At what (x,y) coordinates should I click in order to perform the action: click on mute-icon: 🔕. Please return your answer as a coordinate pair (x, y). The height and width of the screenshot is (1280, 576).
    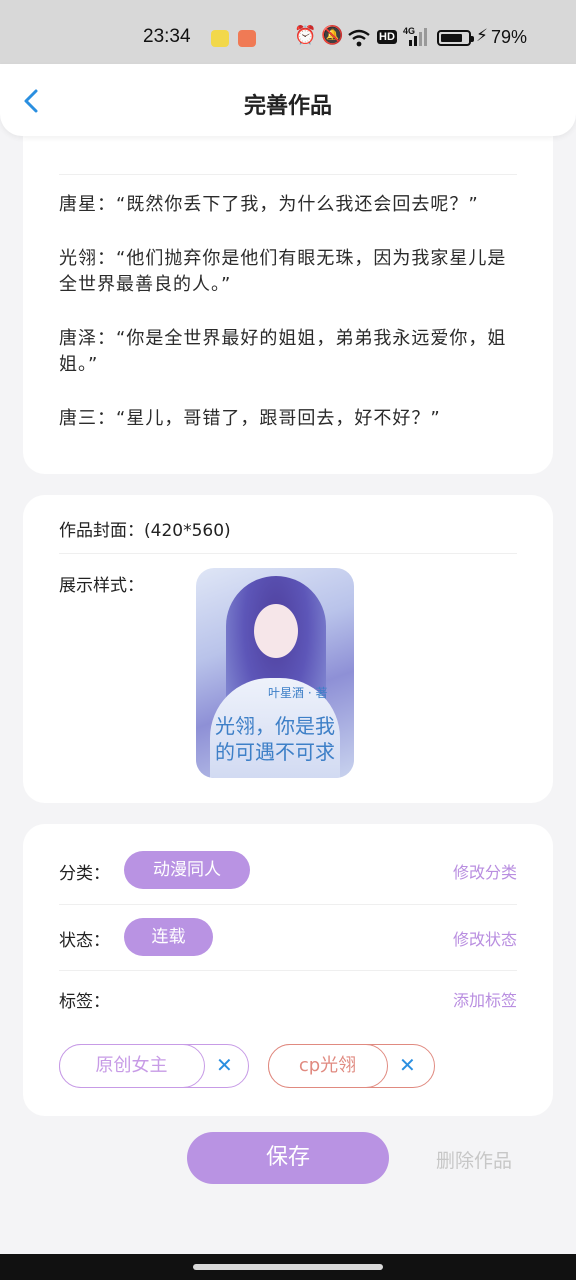
    Looking at the image, I should click on (332, 35).